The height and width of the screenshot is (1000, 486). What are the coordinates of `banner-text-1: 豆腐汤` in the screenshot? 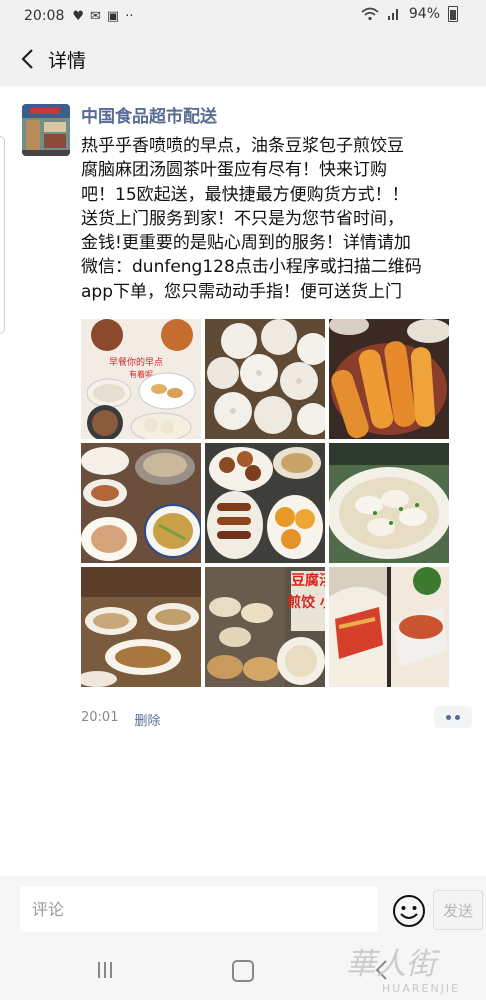 It's located at (308, 580).